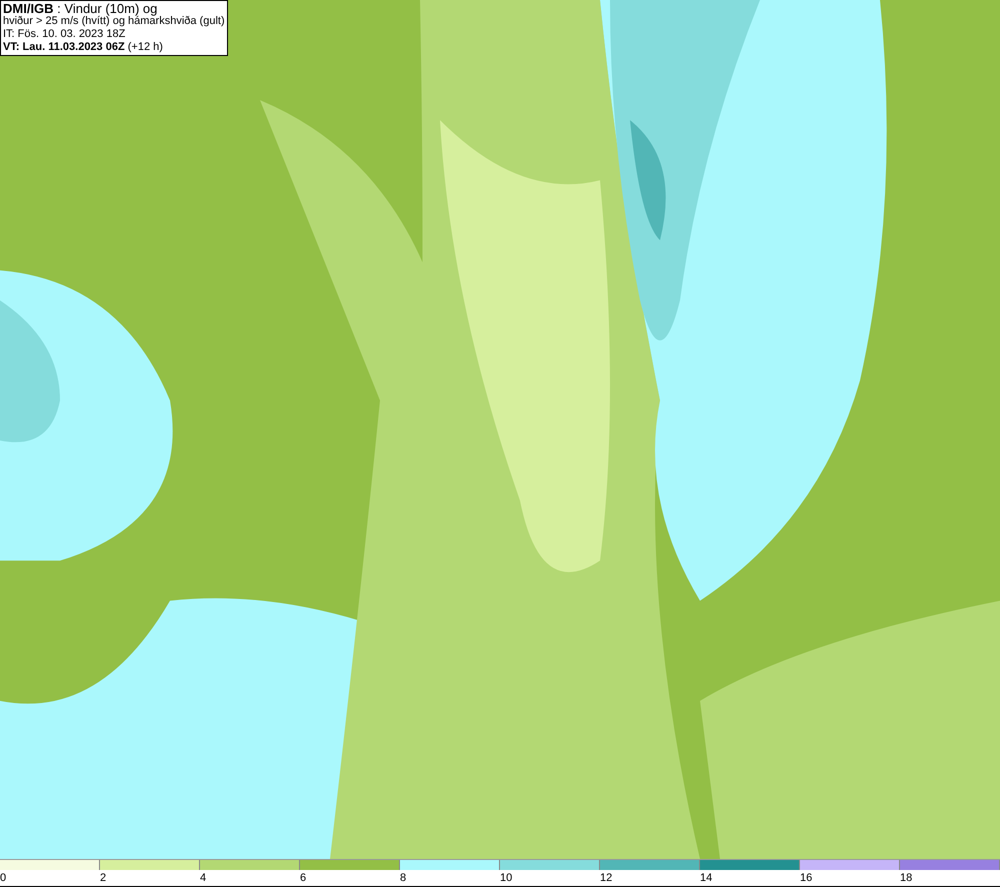  Describe the element at coordinates (83, 47) in the screenshot. I see `title-line: VT: Lau. 11.03.2023 06Z (+12 h)` at that location.